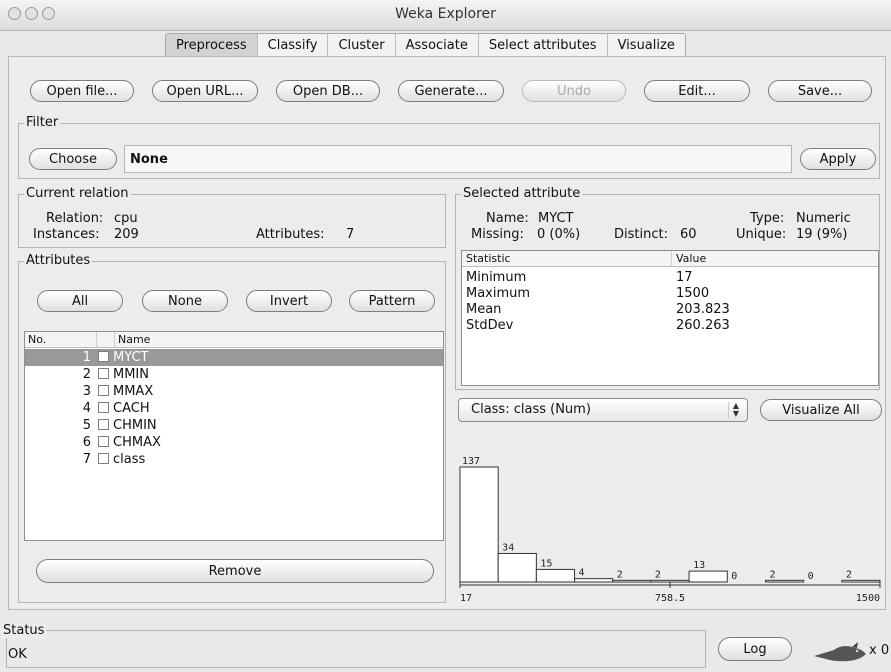 Image resolution: width=891 pixels, height=672 pixels. What do you see at coordinates (234, 408) in the screenshot?
I see `attribute-row: 4 CACH` at bounding box center [234, 408].